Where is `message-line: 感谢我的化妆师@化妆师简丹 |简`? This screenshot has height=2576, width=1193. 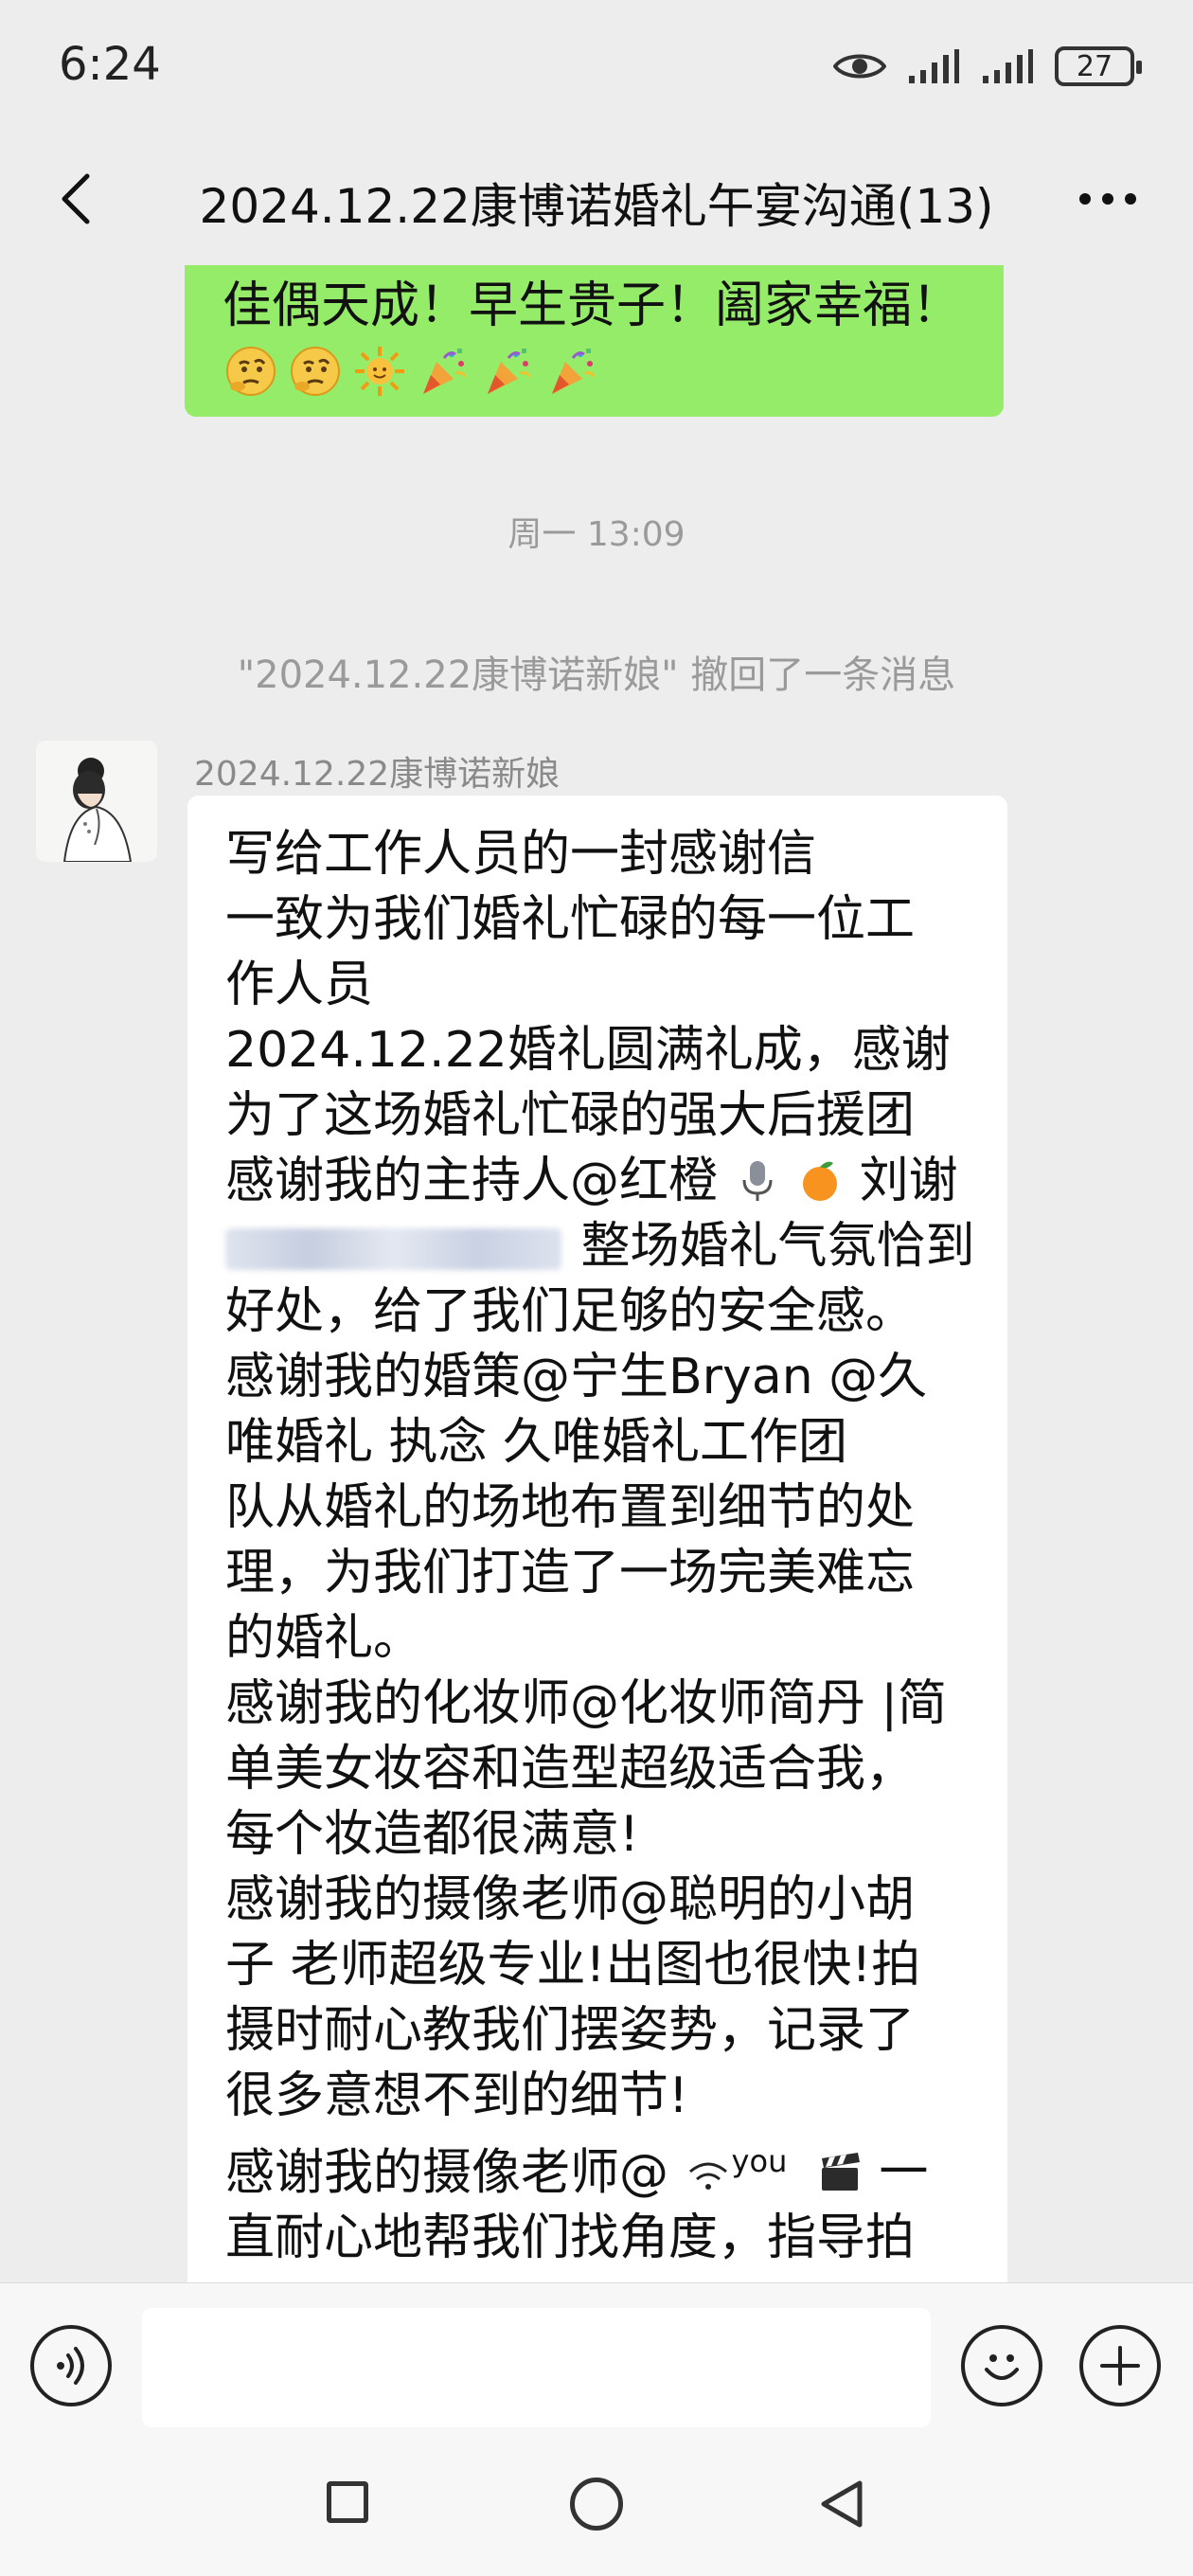 message-line: 感谢我的化妆师@化妆师简丹 |简 is located at coordinates (586, 1703).